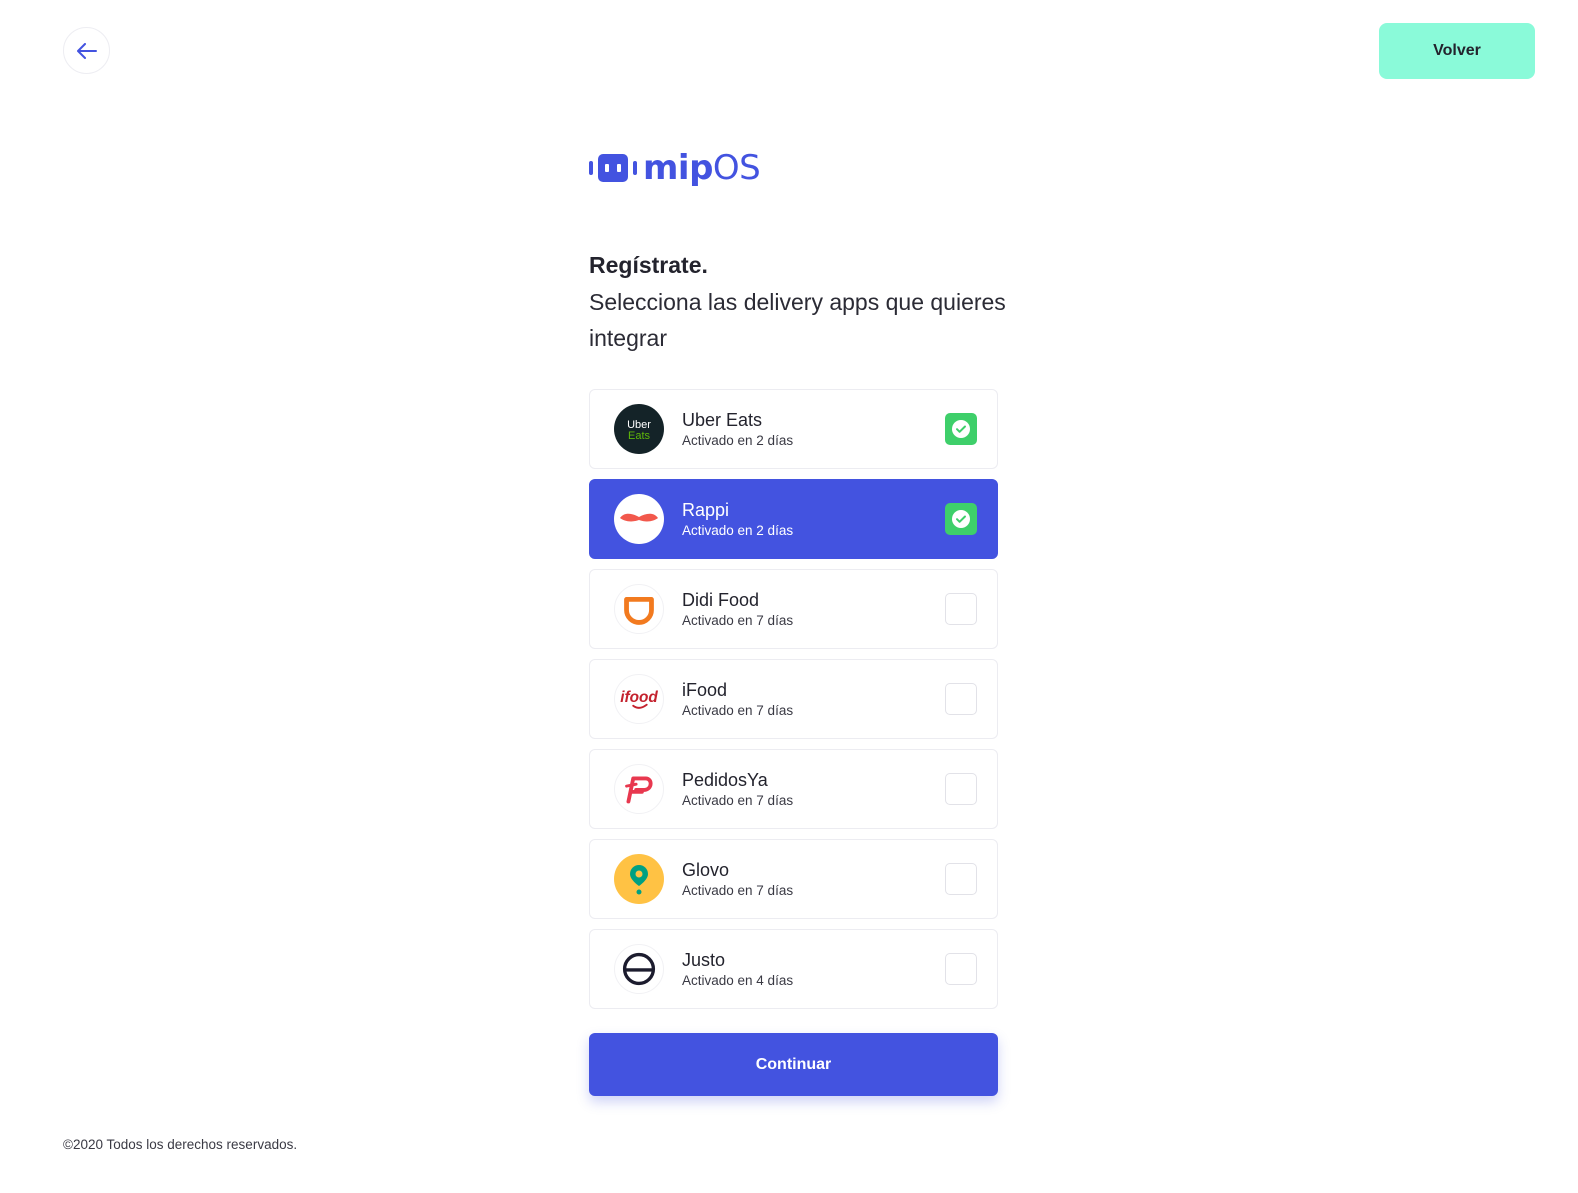  What do you see at coordinates (793, 1064) in the screenshot?
I see `continue-button: Continuar` at bounding box center [793, 1064].